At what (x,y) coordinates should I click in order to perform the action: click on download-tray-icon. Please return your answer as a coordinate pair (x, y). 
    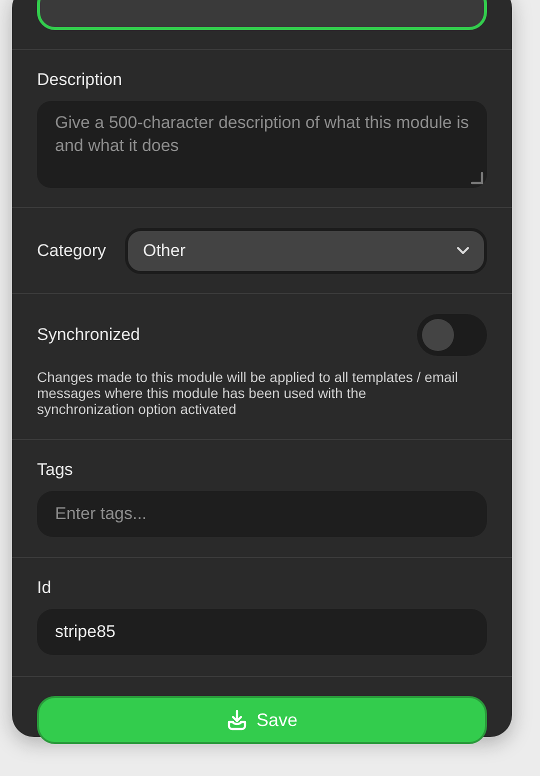
    Looking at the image, I should click on (237, 720).